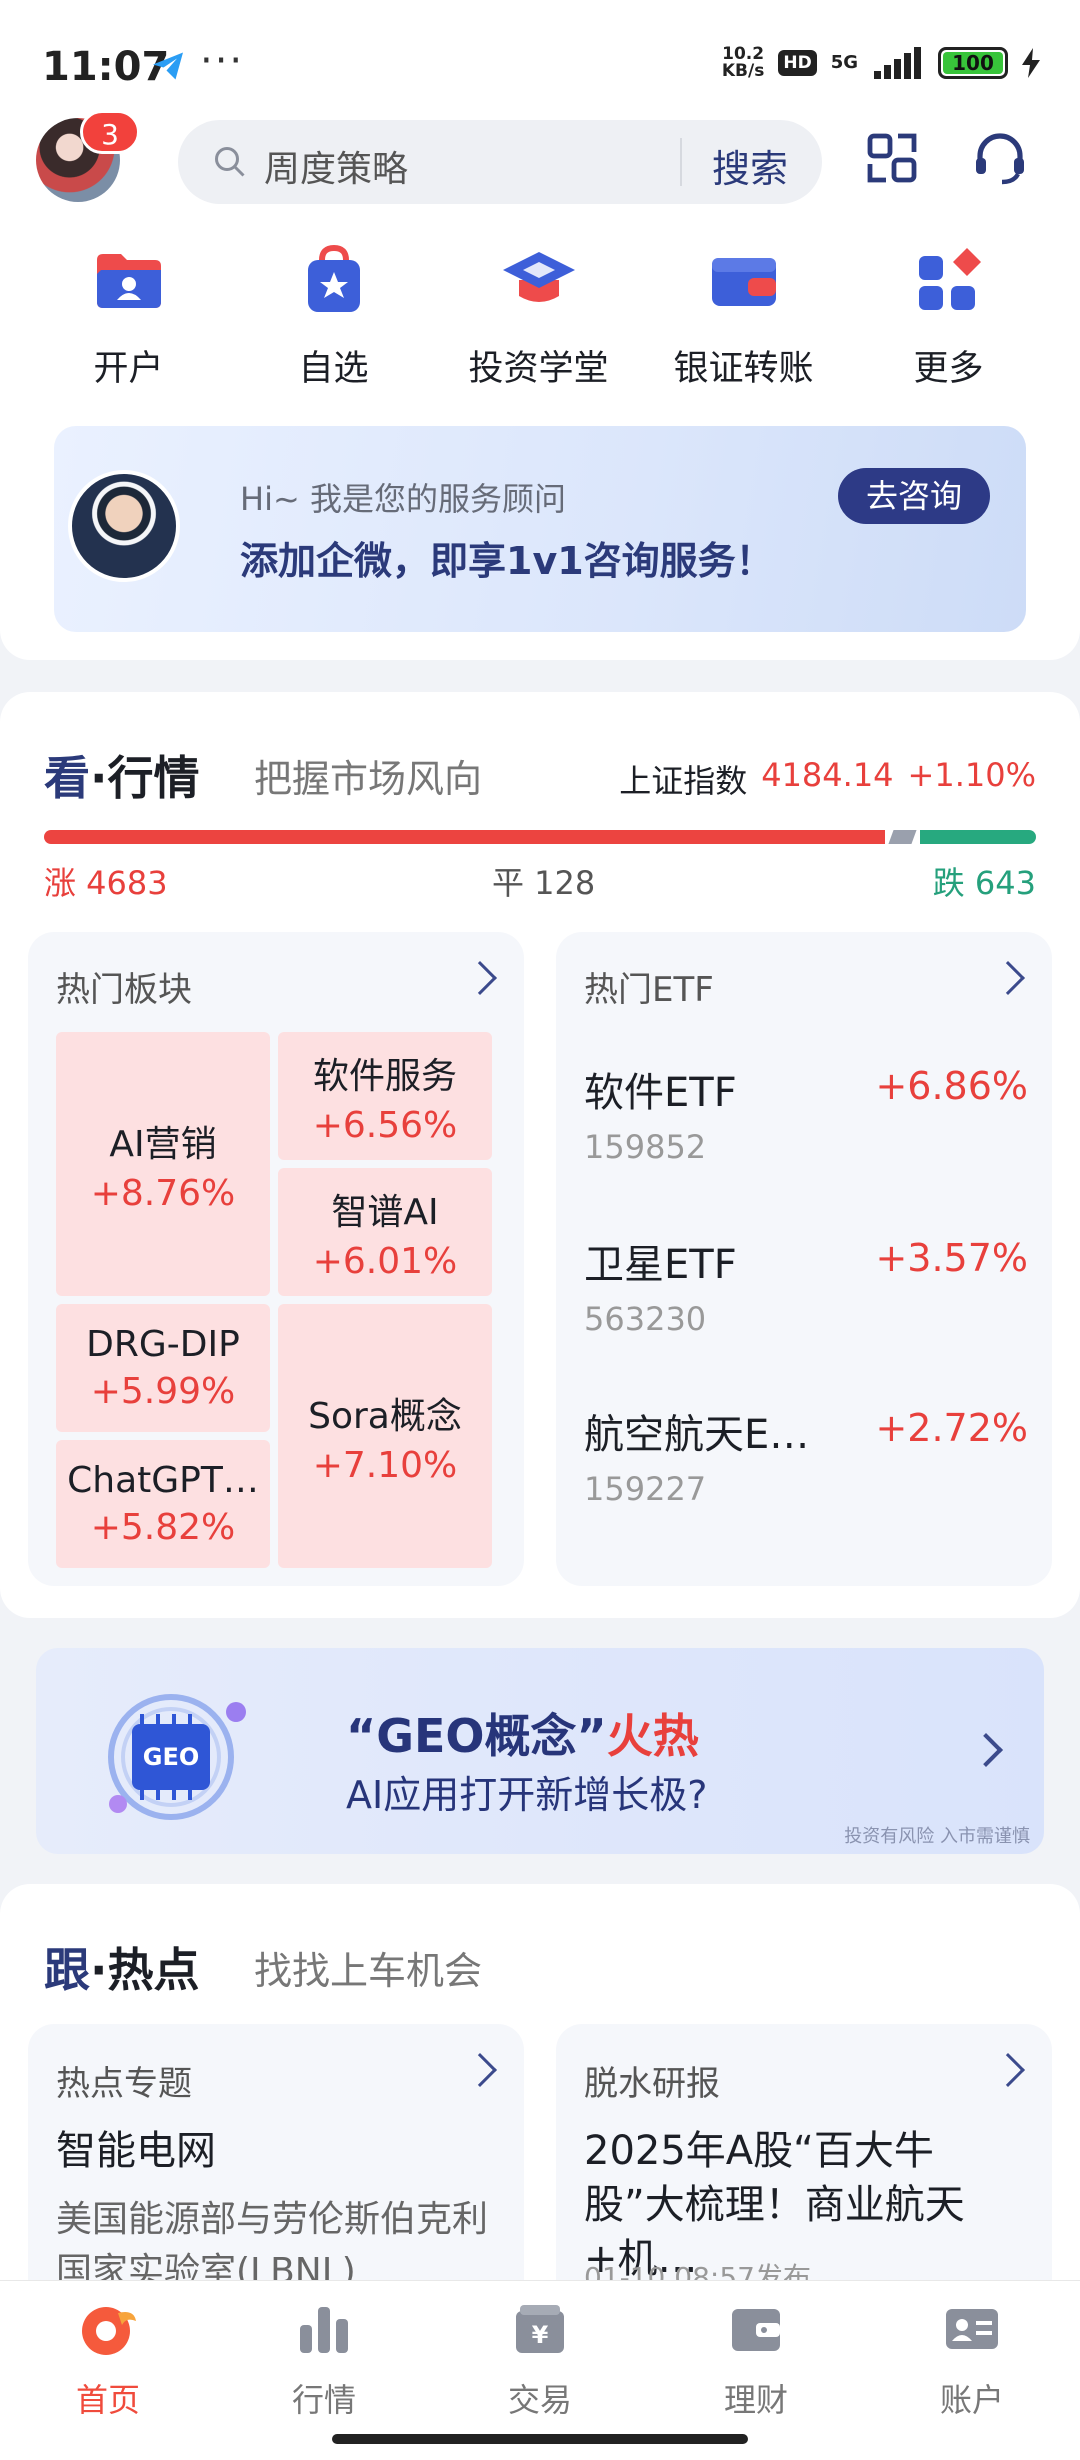 Image resolution: width=1080 pixels, height=2460 pixels. What do you see at coordinates (324, 2361) in the screenshot?
I see `tab-market: 行情` at bounding box center [324, 2361].